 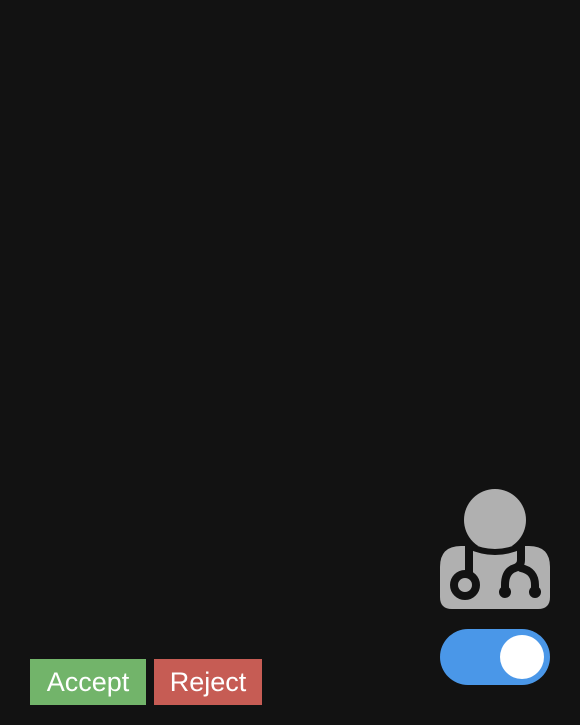 What do you see at coordinates (495, 657) in the screenshot?
I see `toggle-switch` at bounding box center [495, 657].